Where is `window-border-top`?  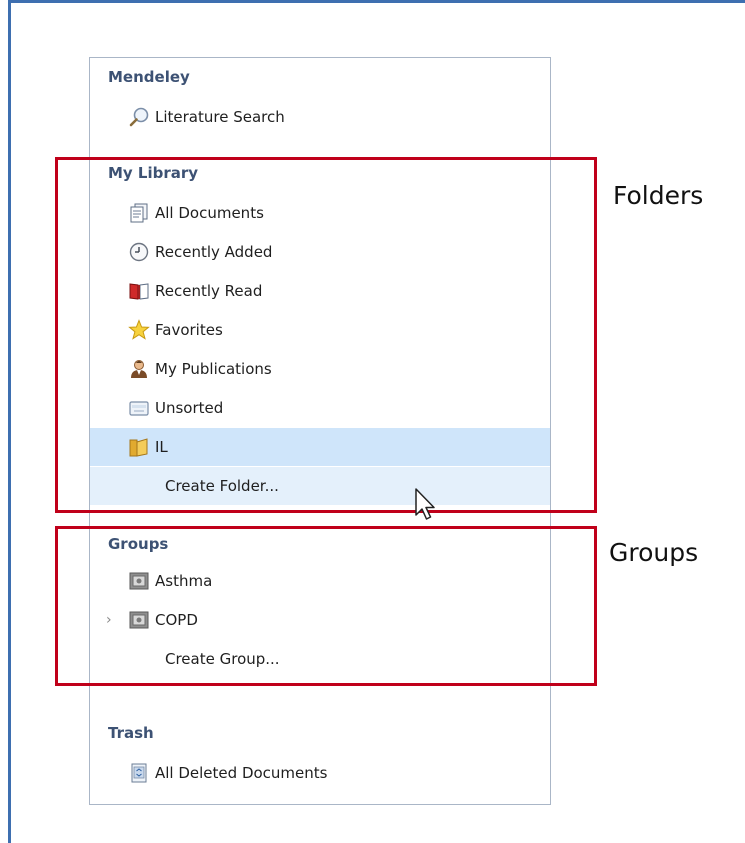 window-border-top is located at coordinates (376, 1).